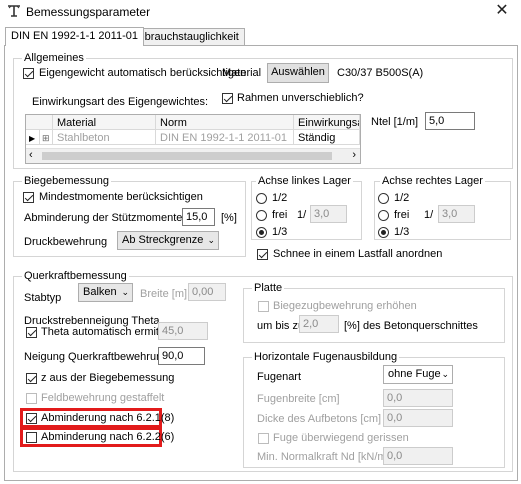 Image resolution: width=521 pixels, height=484 pixels. Describe the element at coordinates (327, 122) in the screenshot. I see `grid-header-einwirkungsart: Einwirkungsart` at that location.